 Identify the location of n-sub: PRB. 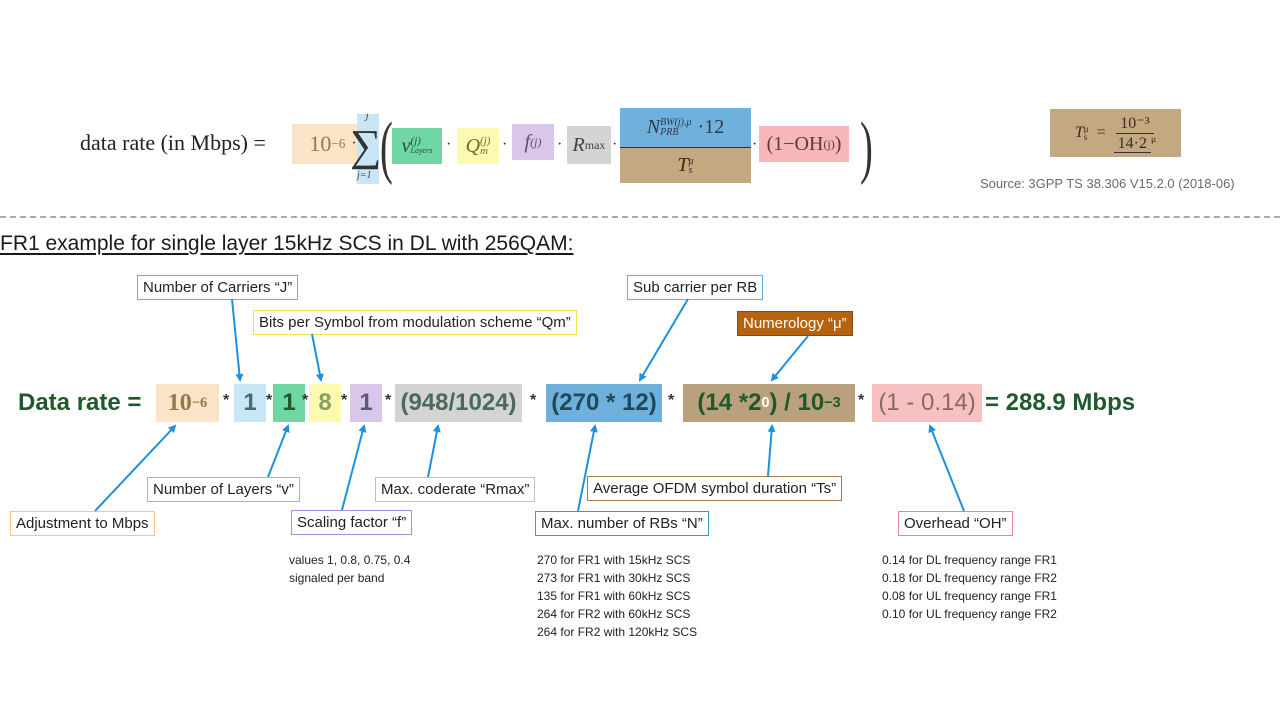
(669, 132).